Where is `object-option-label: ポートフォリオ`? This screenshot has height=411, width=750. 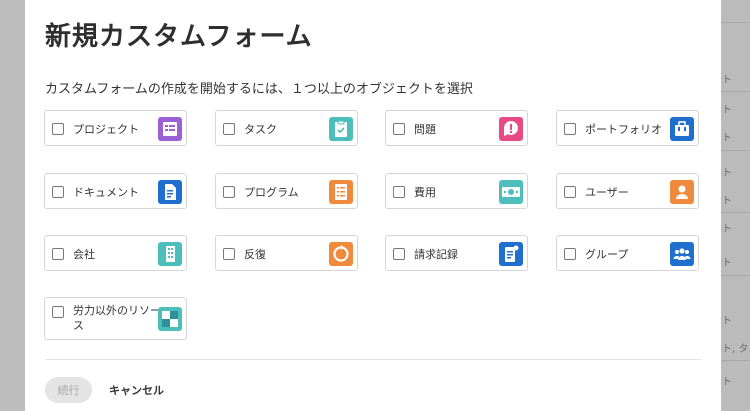 object-option-label: ポートフォリオ is located at coordinates (623, 129).